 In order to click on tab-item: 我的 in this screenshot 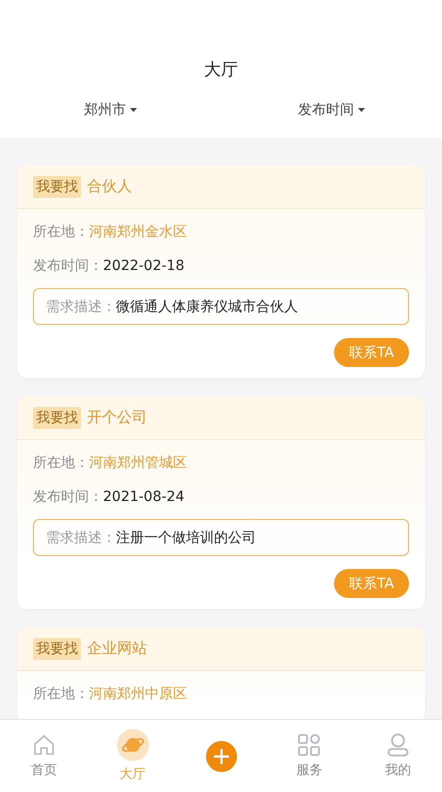, I will do `click(398, 756)`.